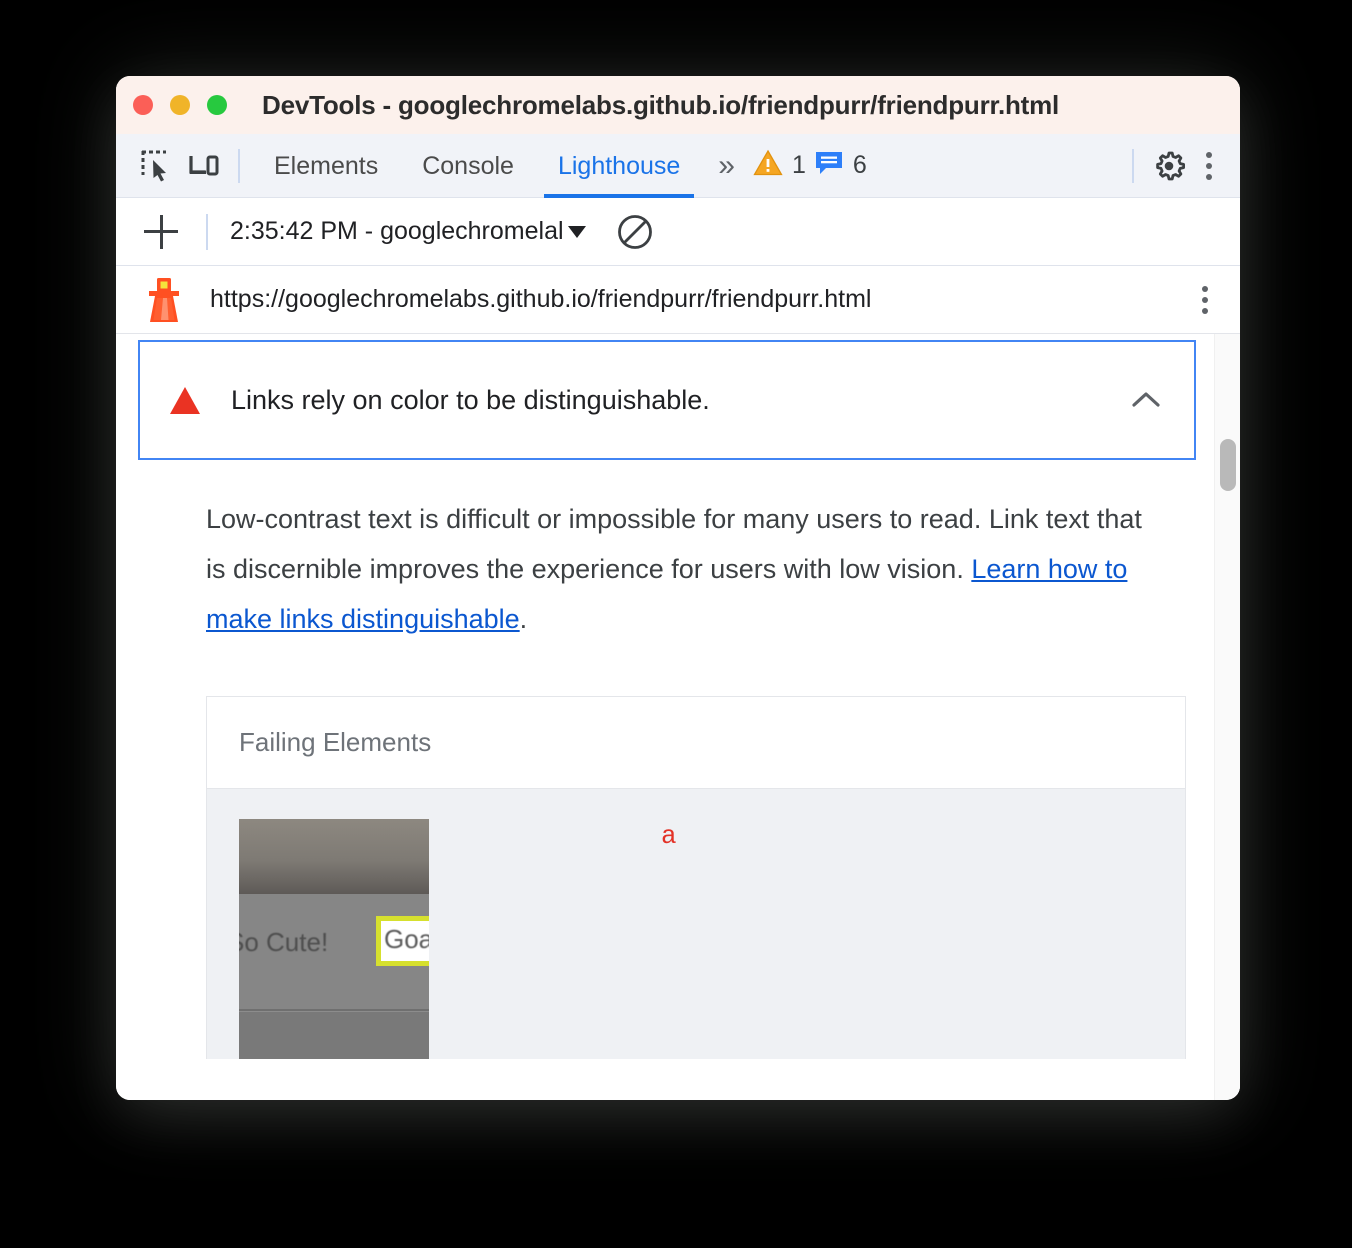 The image size is (1352, 1248). What do you see at coordinates (335, 742) in the screenshot?
I see `failing-elements-header-label: Failing Elements` at bounding box center [335, 742].